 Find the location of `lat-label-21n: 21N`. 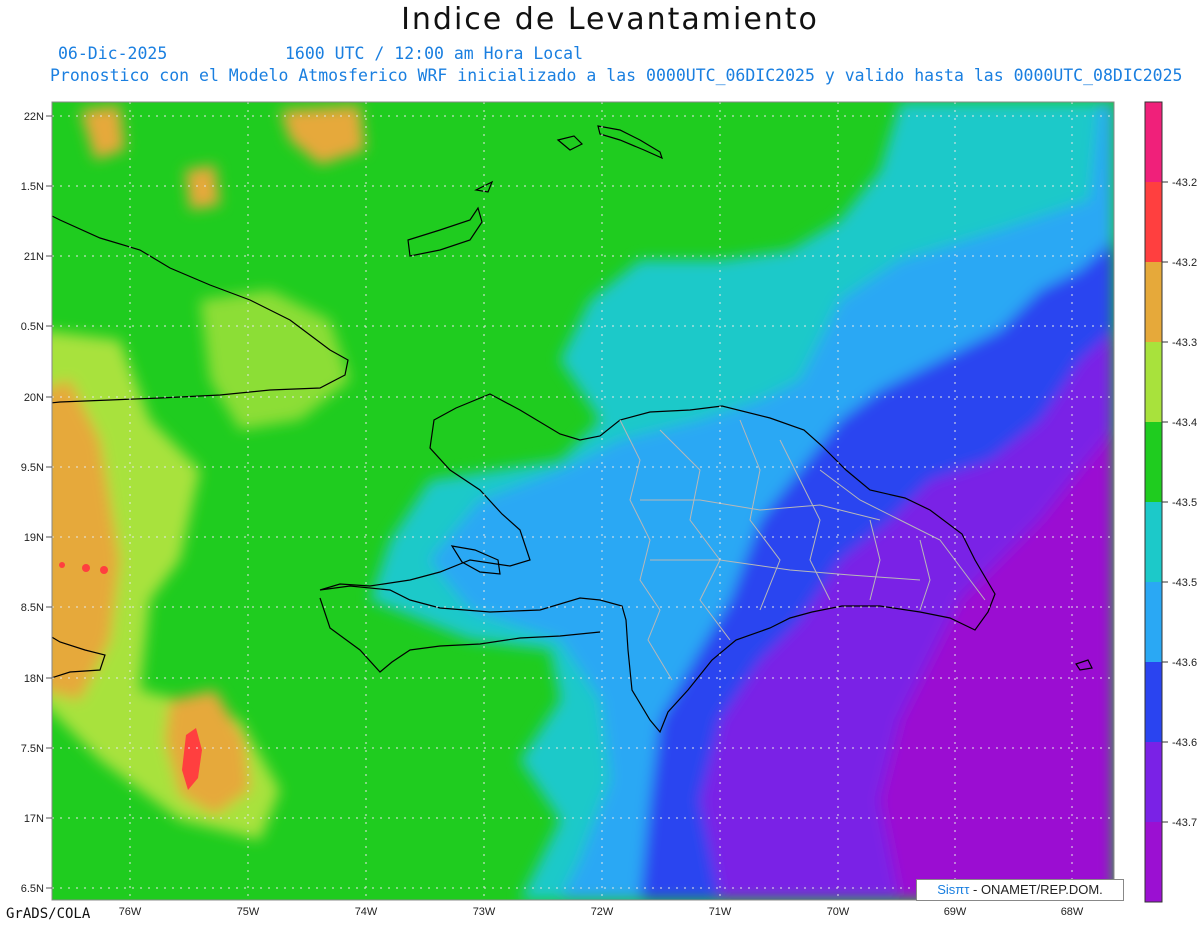

lat-label-21n: 21N is located at coordinates (34, 257).